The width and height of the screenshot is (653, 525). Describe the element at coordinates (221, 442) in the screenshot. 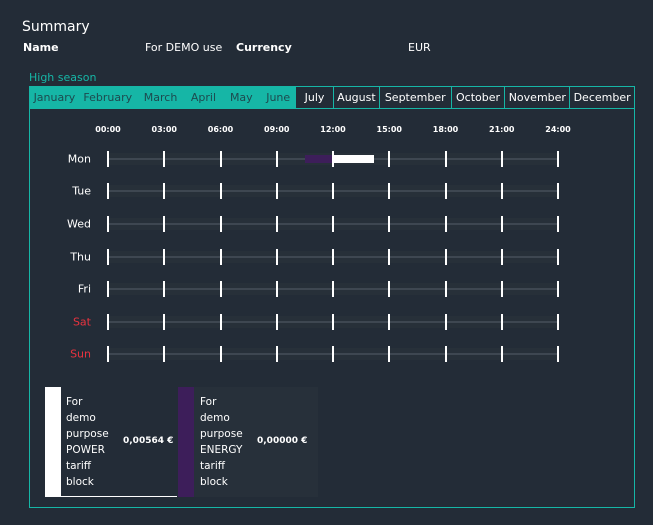

I see `energy-description: For demo purpose ENERGY tariff block` at that location.